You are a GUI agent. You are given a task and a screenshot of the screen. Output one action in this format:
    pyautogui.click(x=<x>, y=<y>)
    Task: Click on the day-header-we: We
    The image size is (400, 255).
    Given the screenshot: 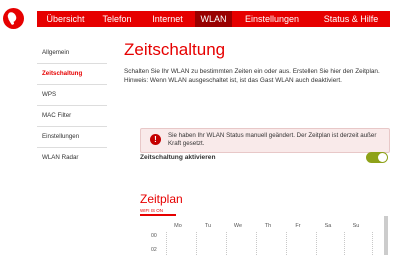 What is the action you would take?
    pyautogui.click(x=238, y=226)
    